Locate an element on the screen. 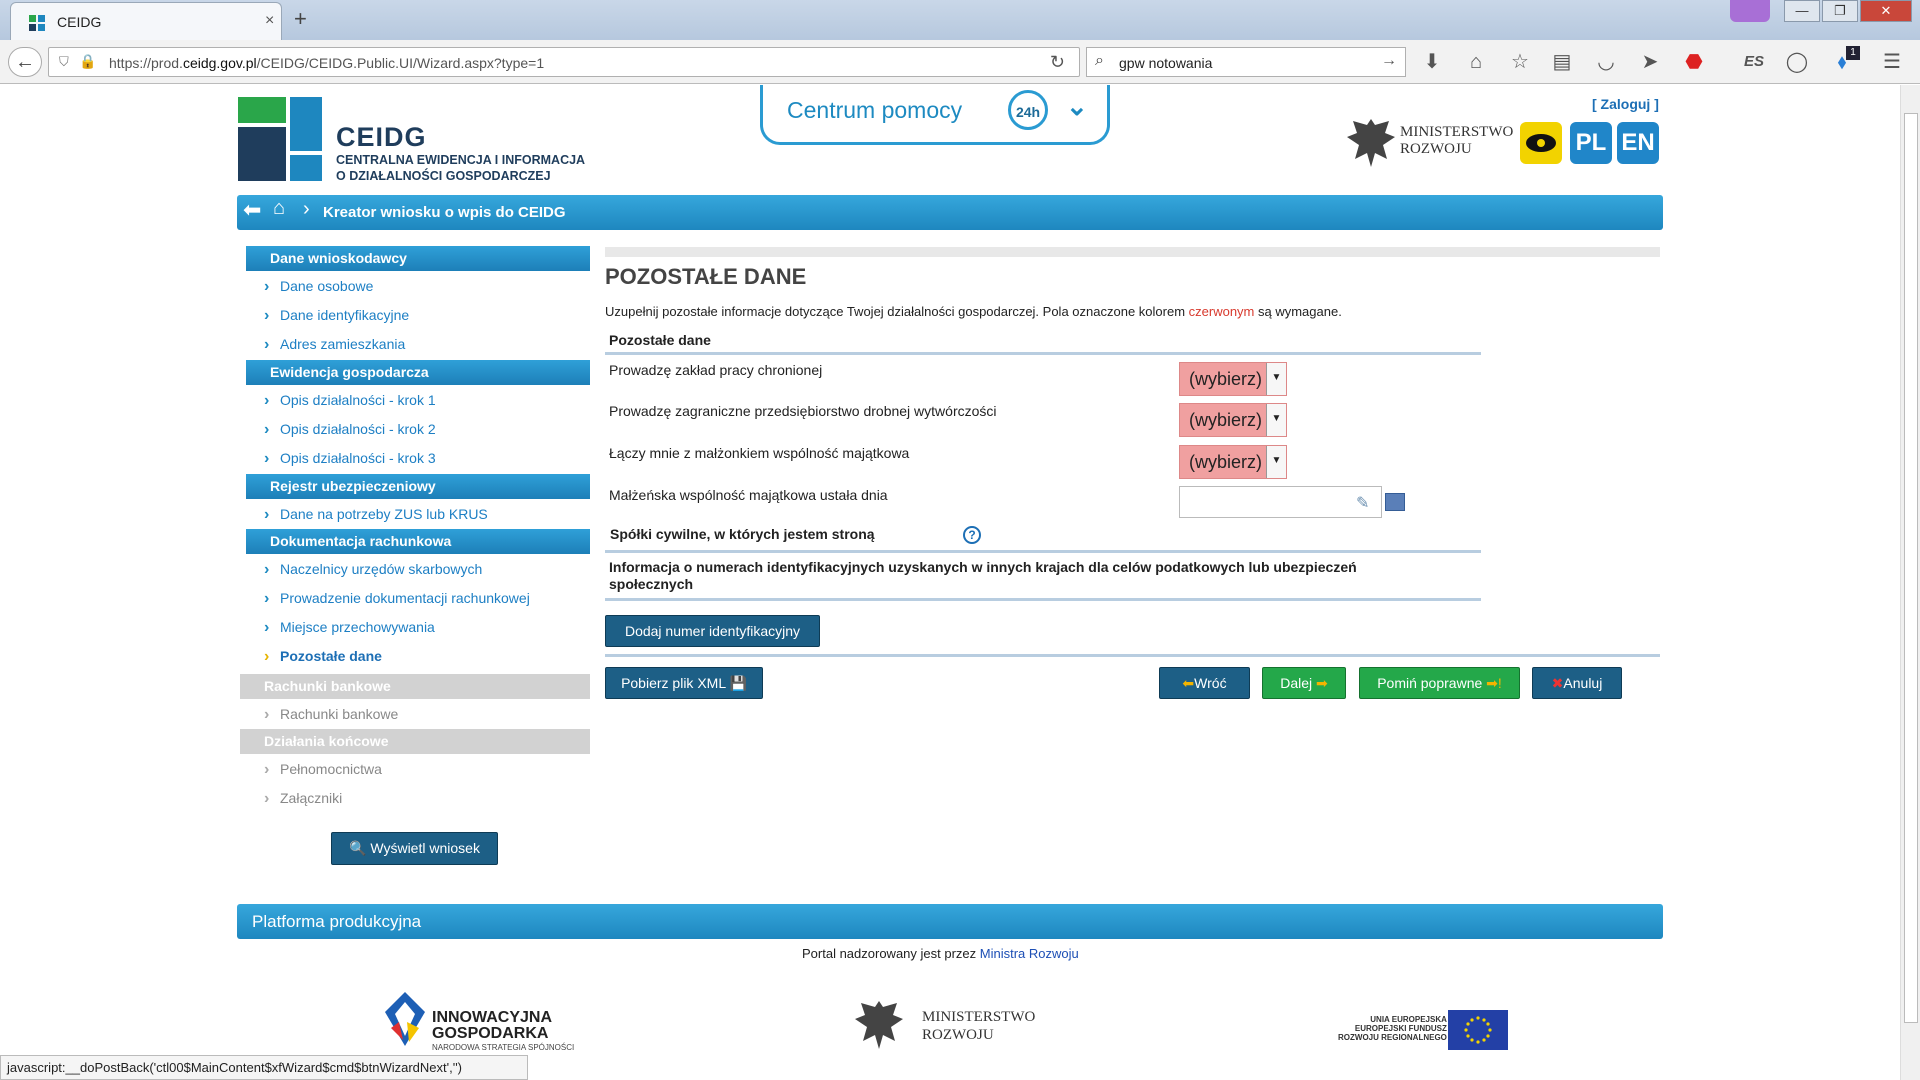 The width and height of the screenshot is (1920, 1080). sidebar-item-opis-krok-1: › Opis działalności - krok 1 is located at coordinates (350, 401).